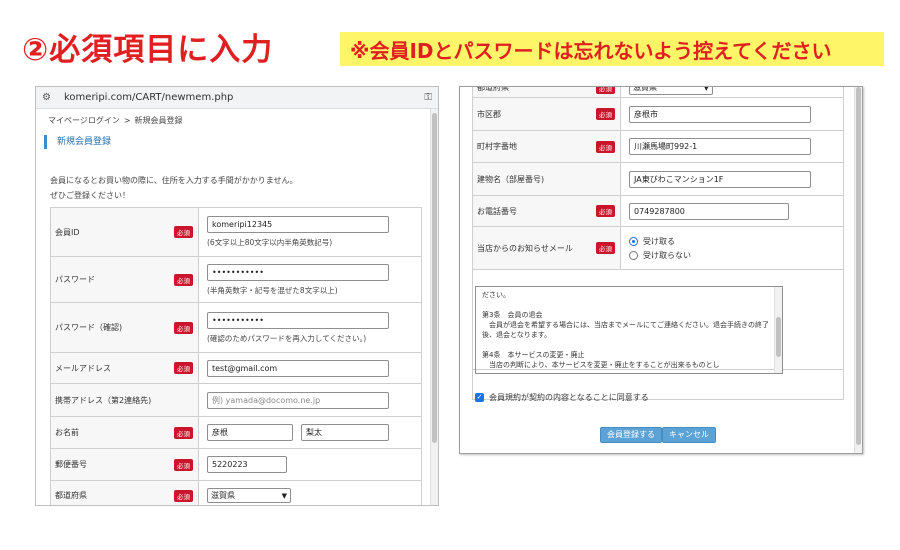  What do you see at coordinates (720, 114) in the screenshot?
I see `city-input: 彦根市` at bounding box center [720, 114].